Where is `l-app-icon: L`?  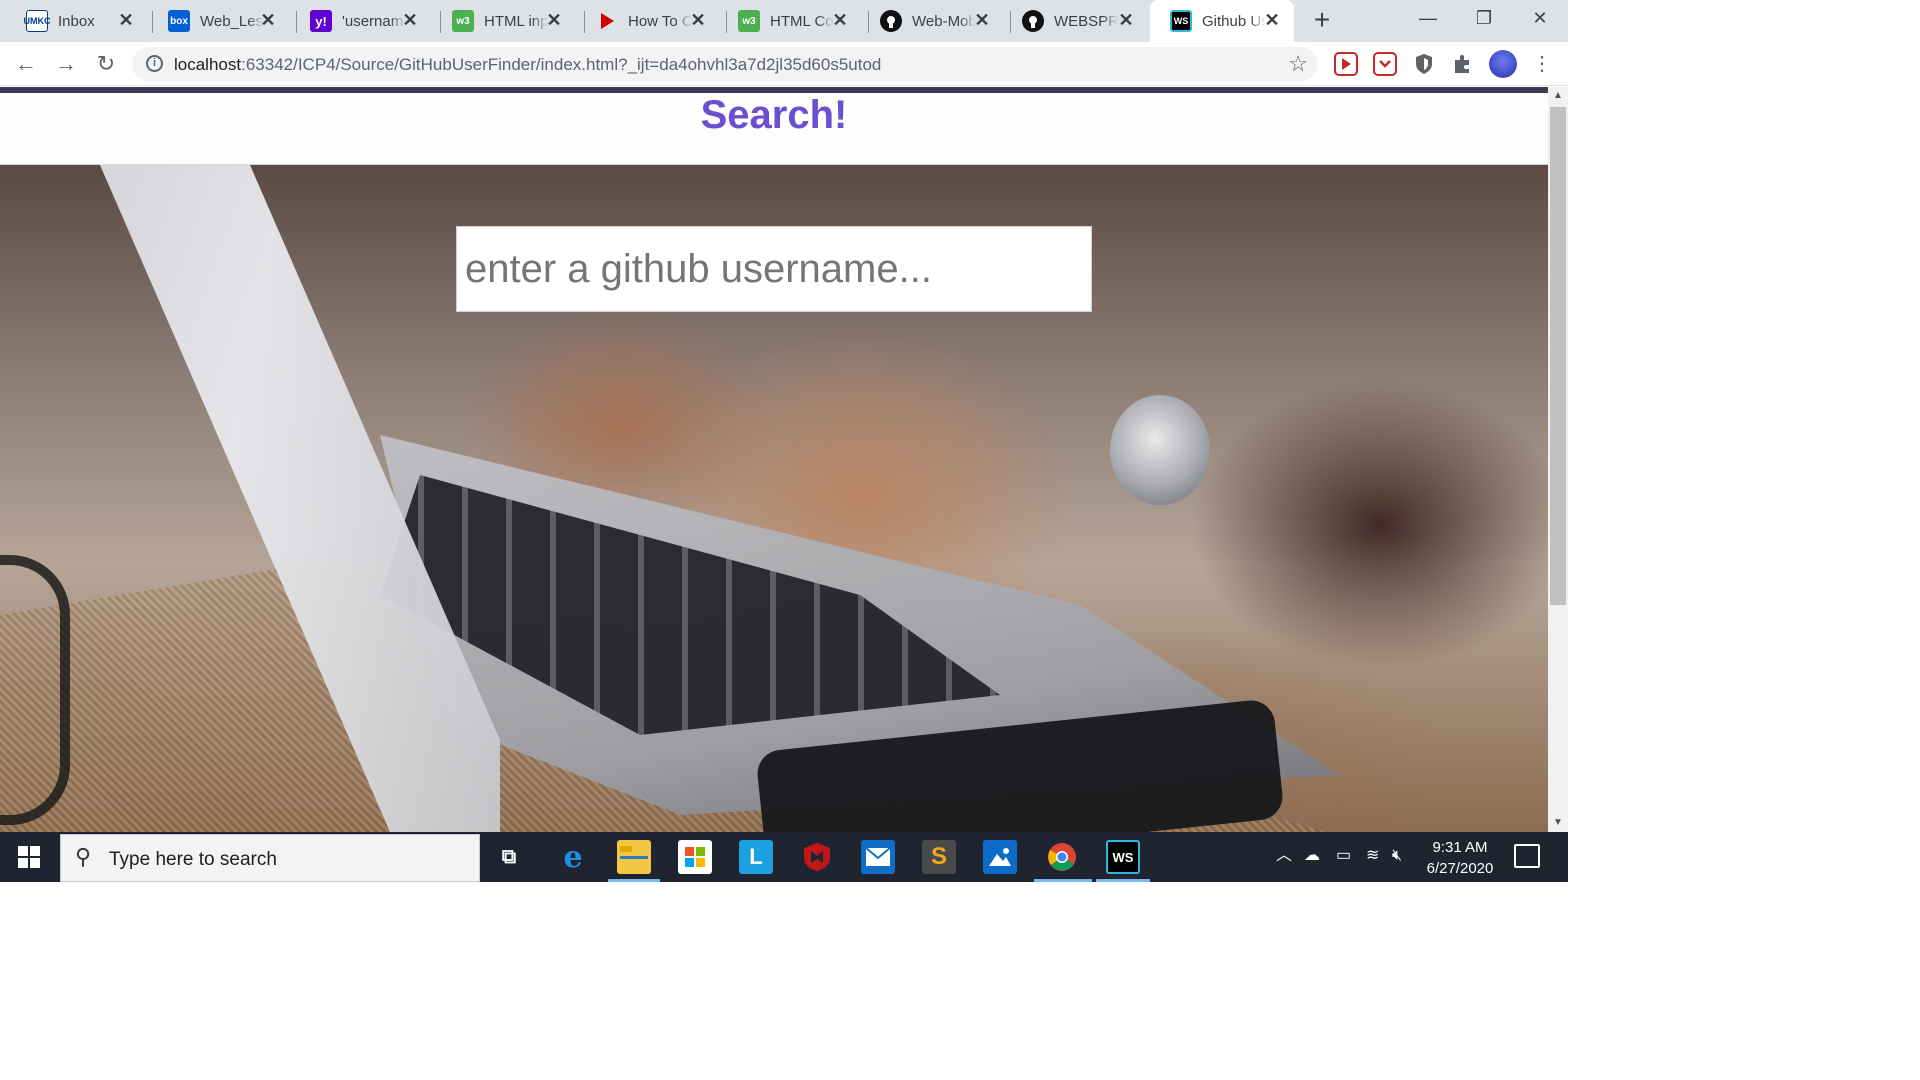
l-app-icon: L is located at coordinates (756, 857).